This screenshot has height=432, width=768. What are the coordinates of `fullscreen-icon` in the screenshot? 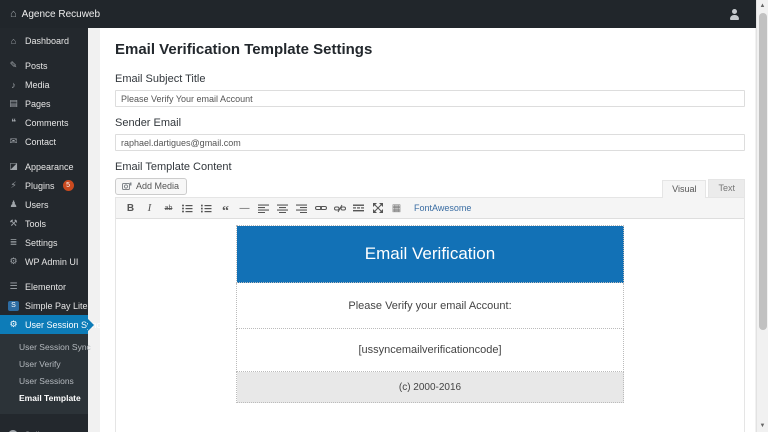 It's located at (377, 208).